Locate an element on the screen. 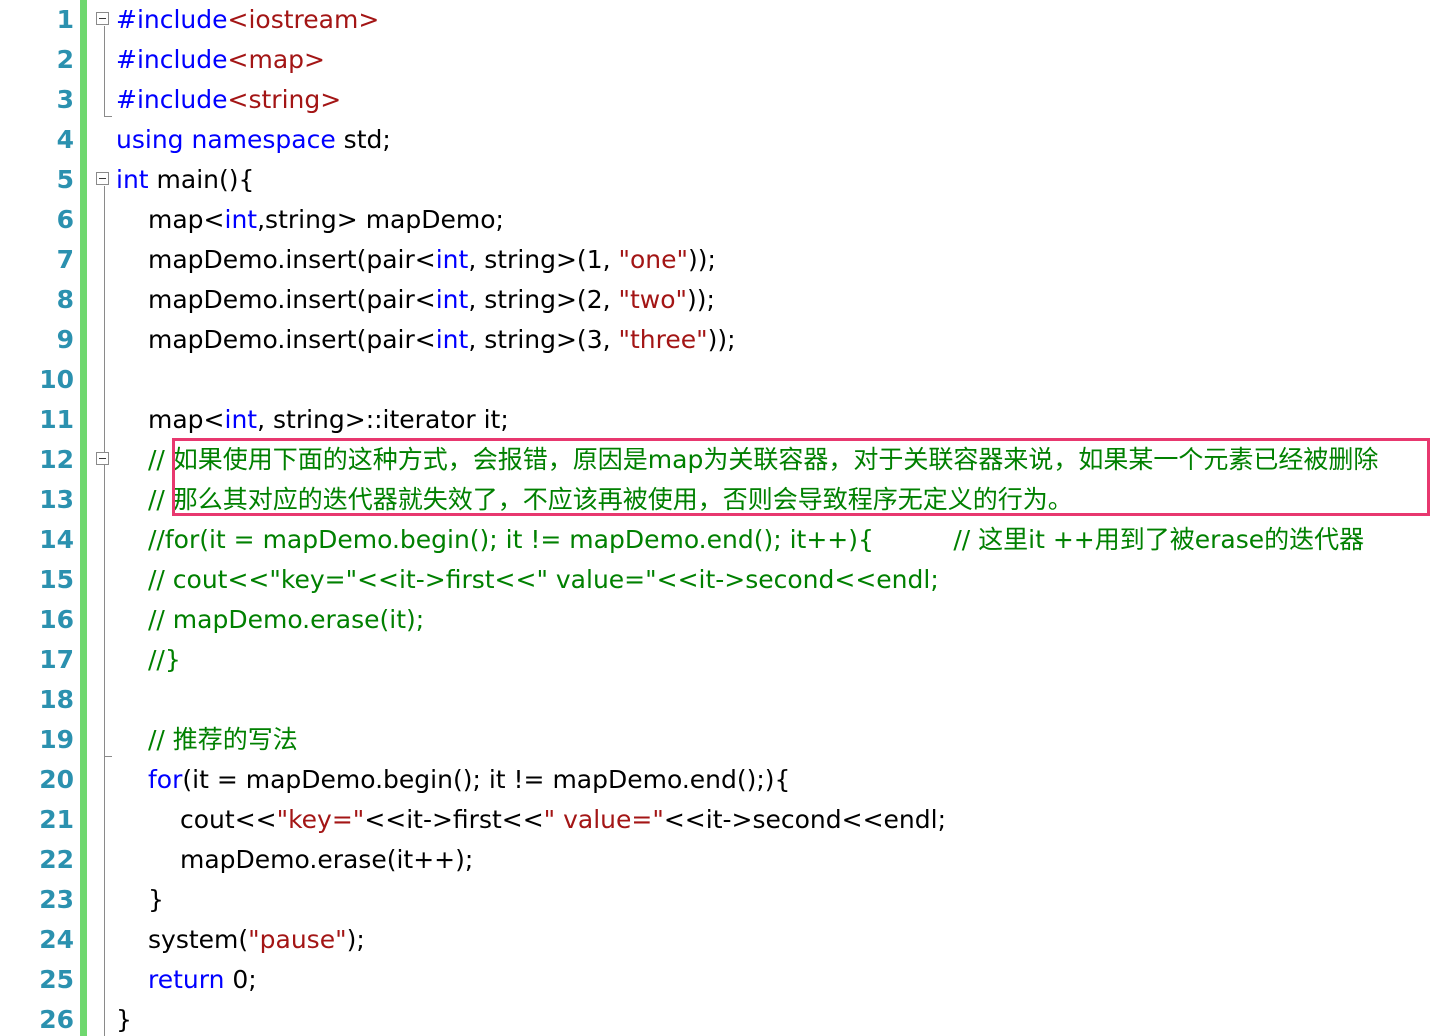  code-line: 10 is located at coordinates (718, 380).